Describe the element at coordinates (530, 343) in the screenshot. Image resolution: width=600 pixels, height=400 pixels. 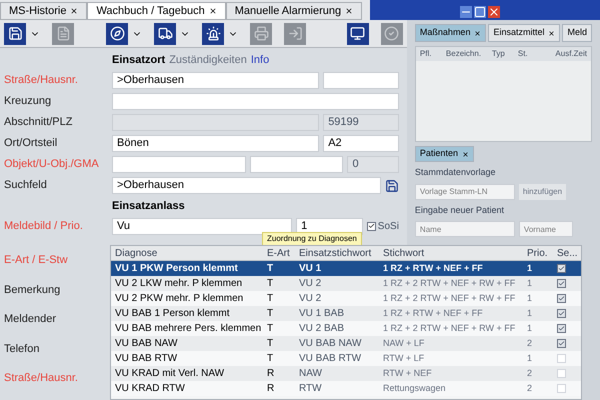
I see `table-cell-text: 2` at that location.